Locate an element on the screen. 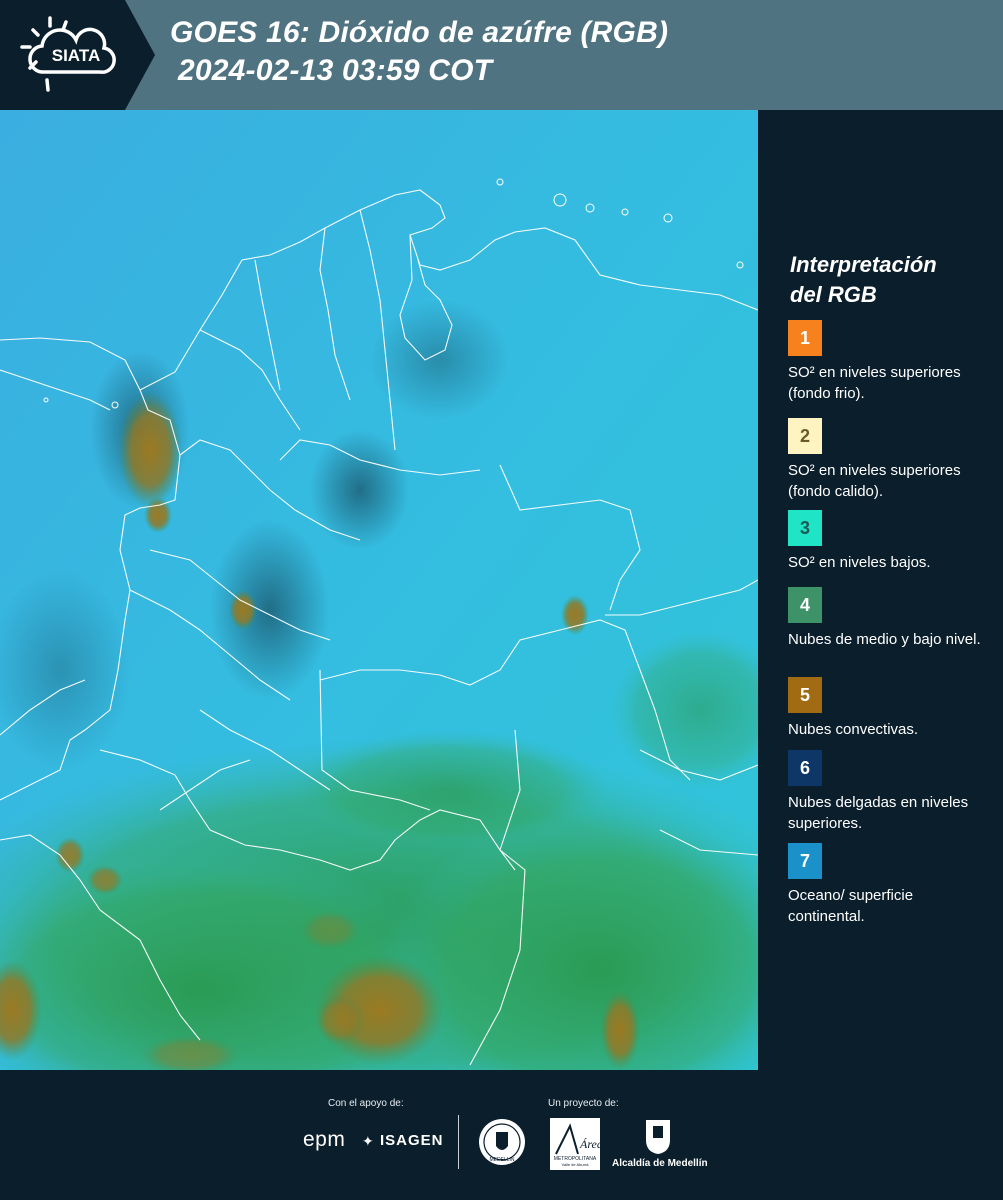 This screenshot has height=1200, width=1003. legend-item-3: 3 SO² en niveles bajos. is located at coordinates (890, 541).